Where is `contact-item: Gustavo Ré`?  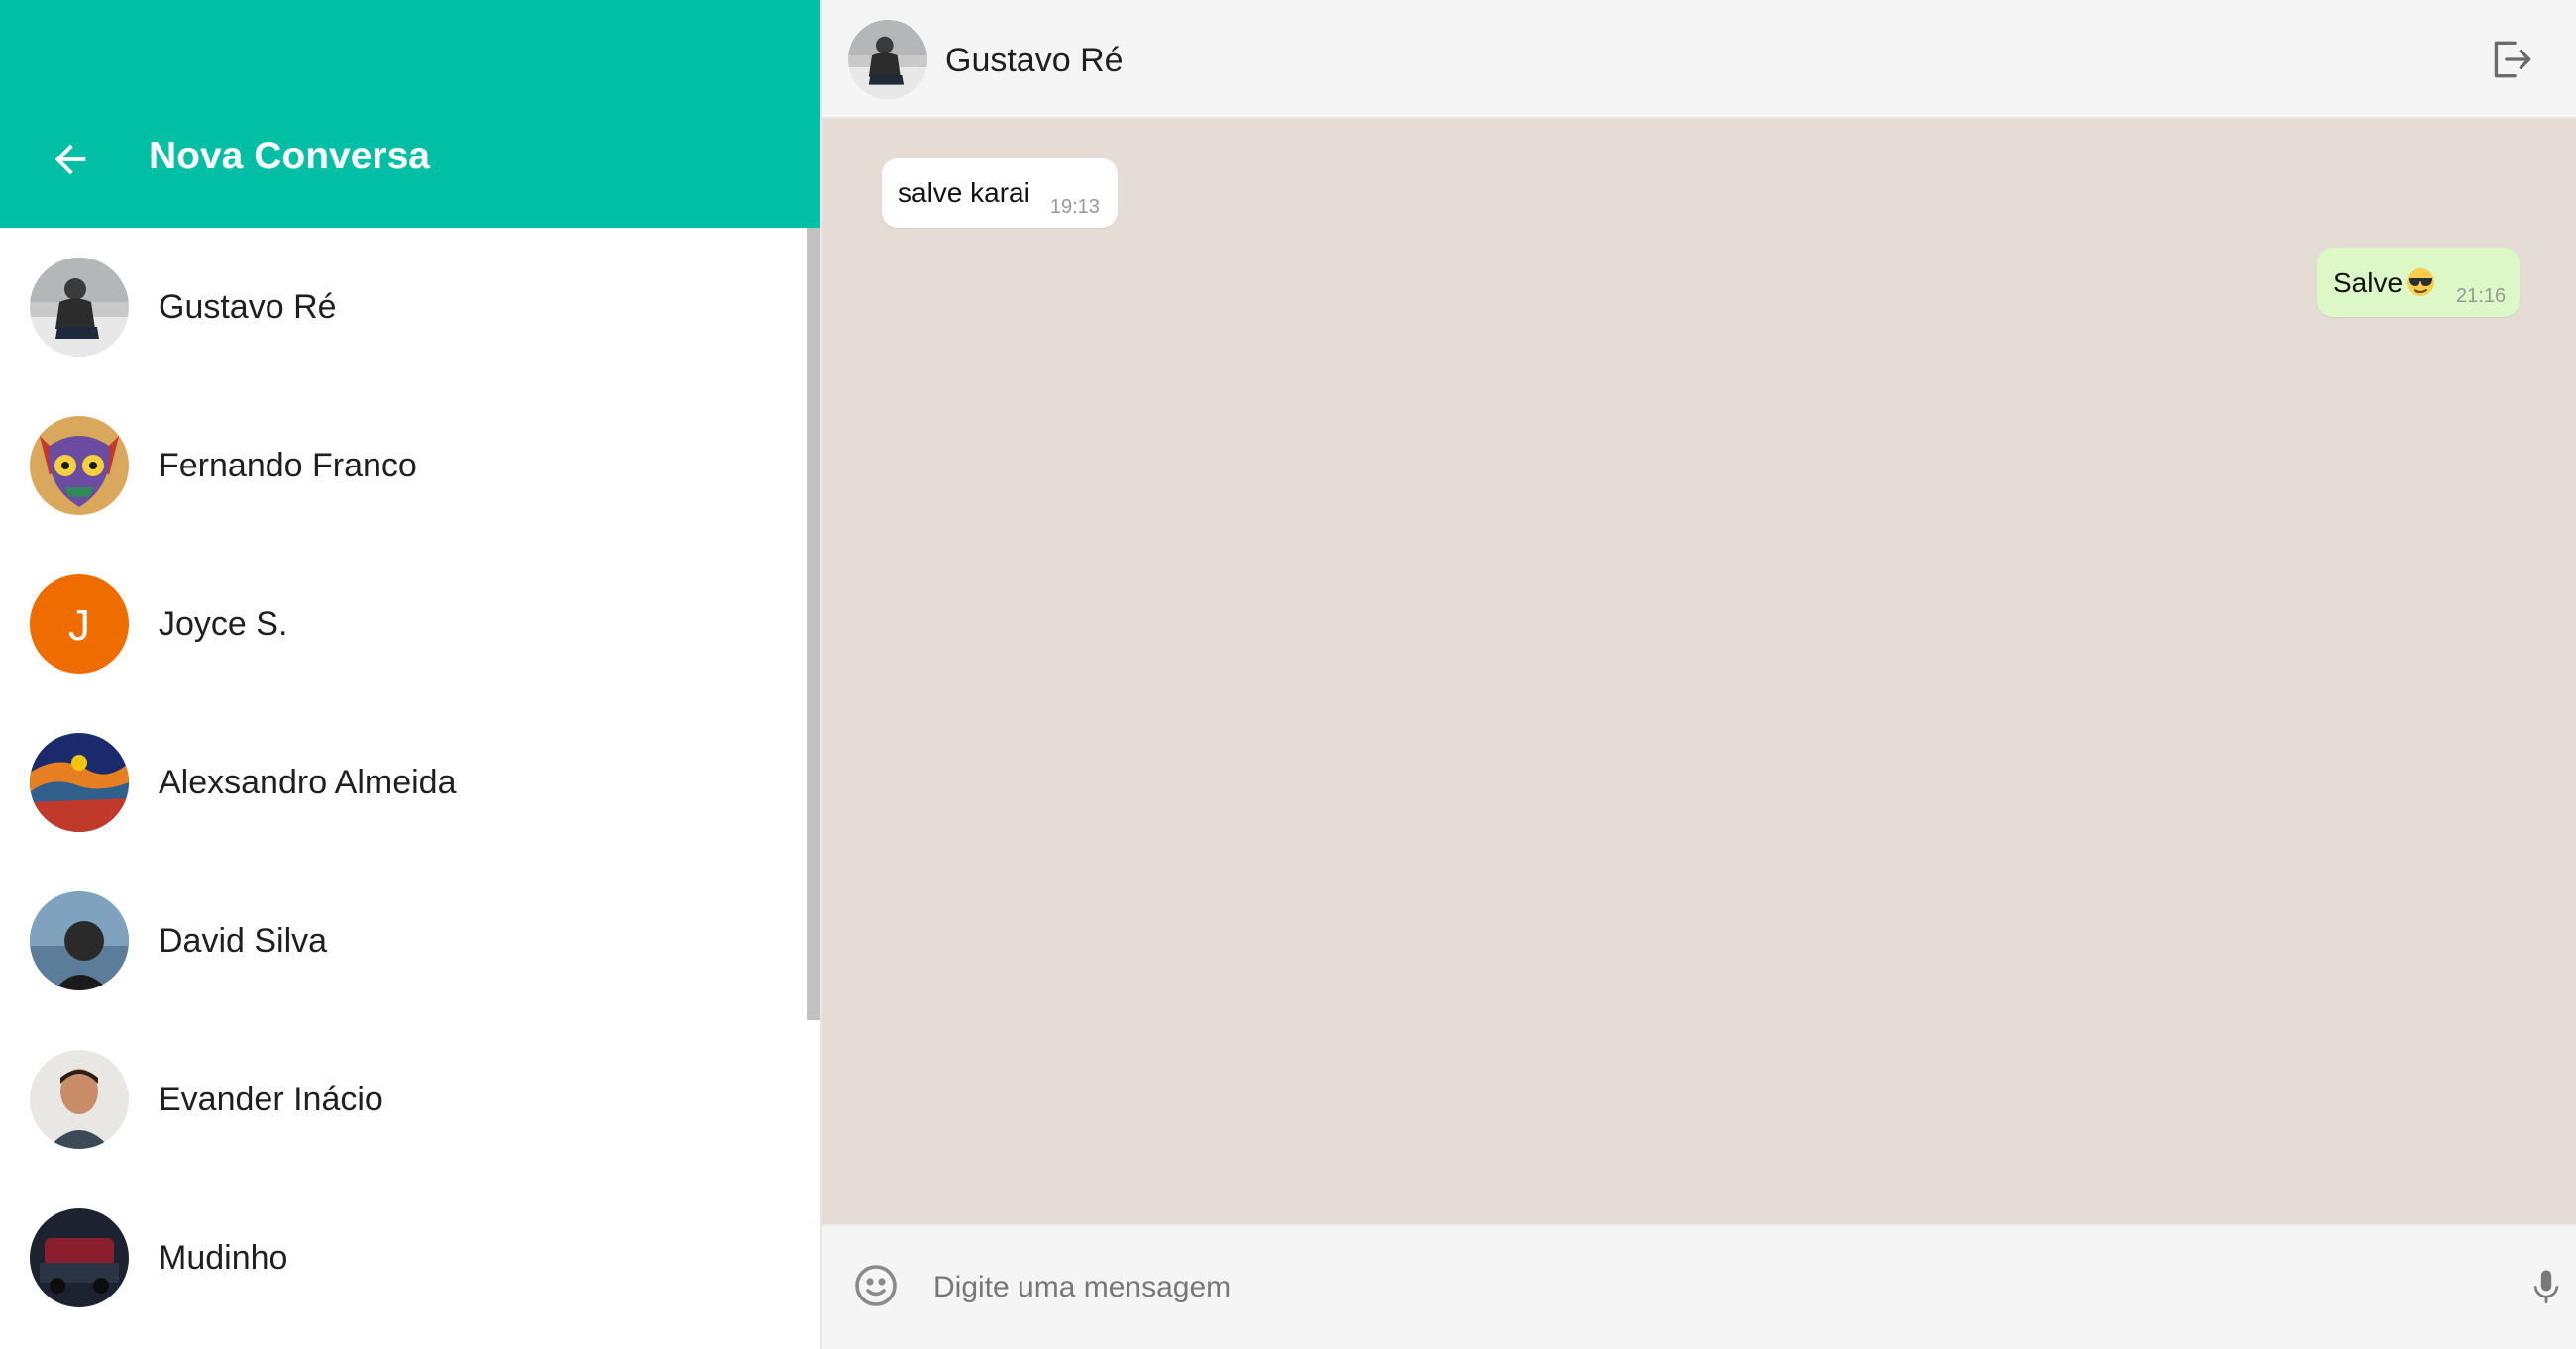 contact-item: Gustavo Ré is located at coordinates (401, 307).